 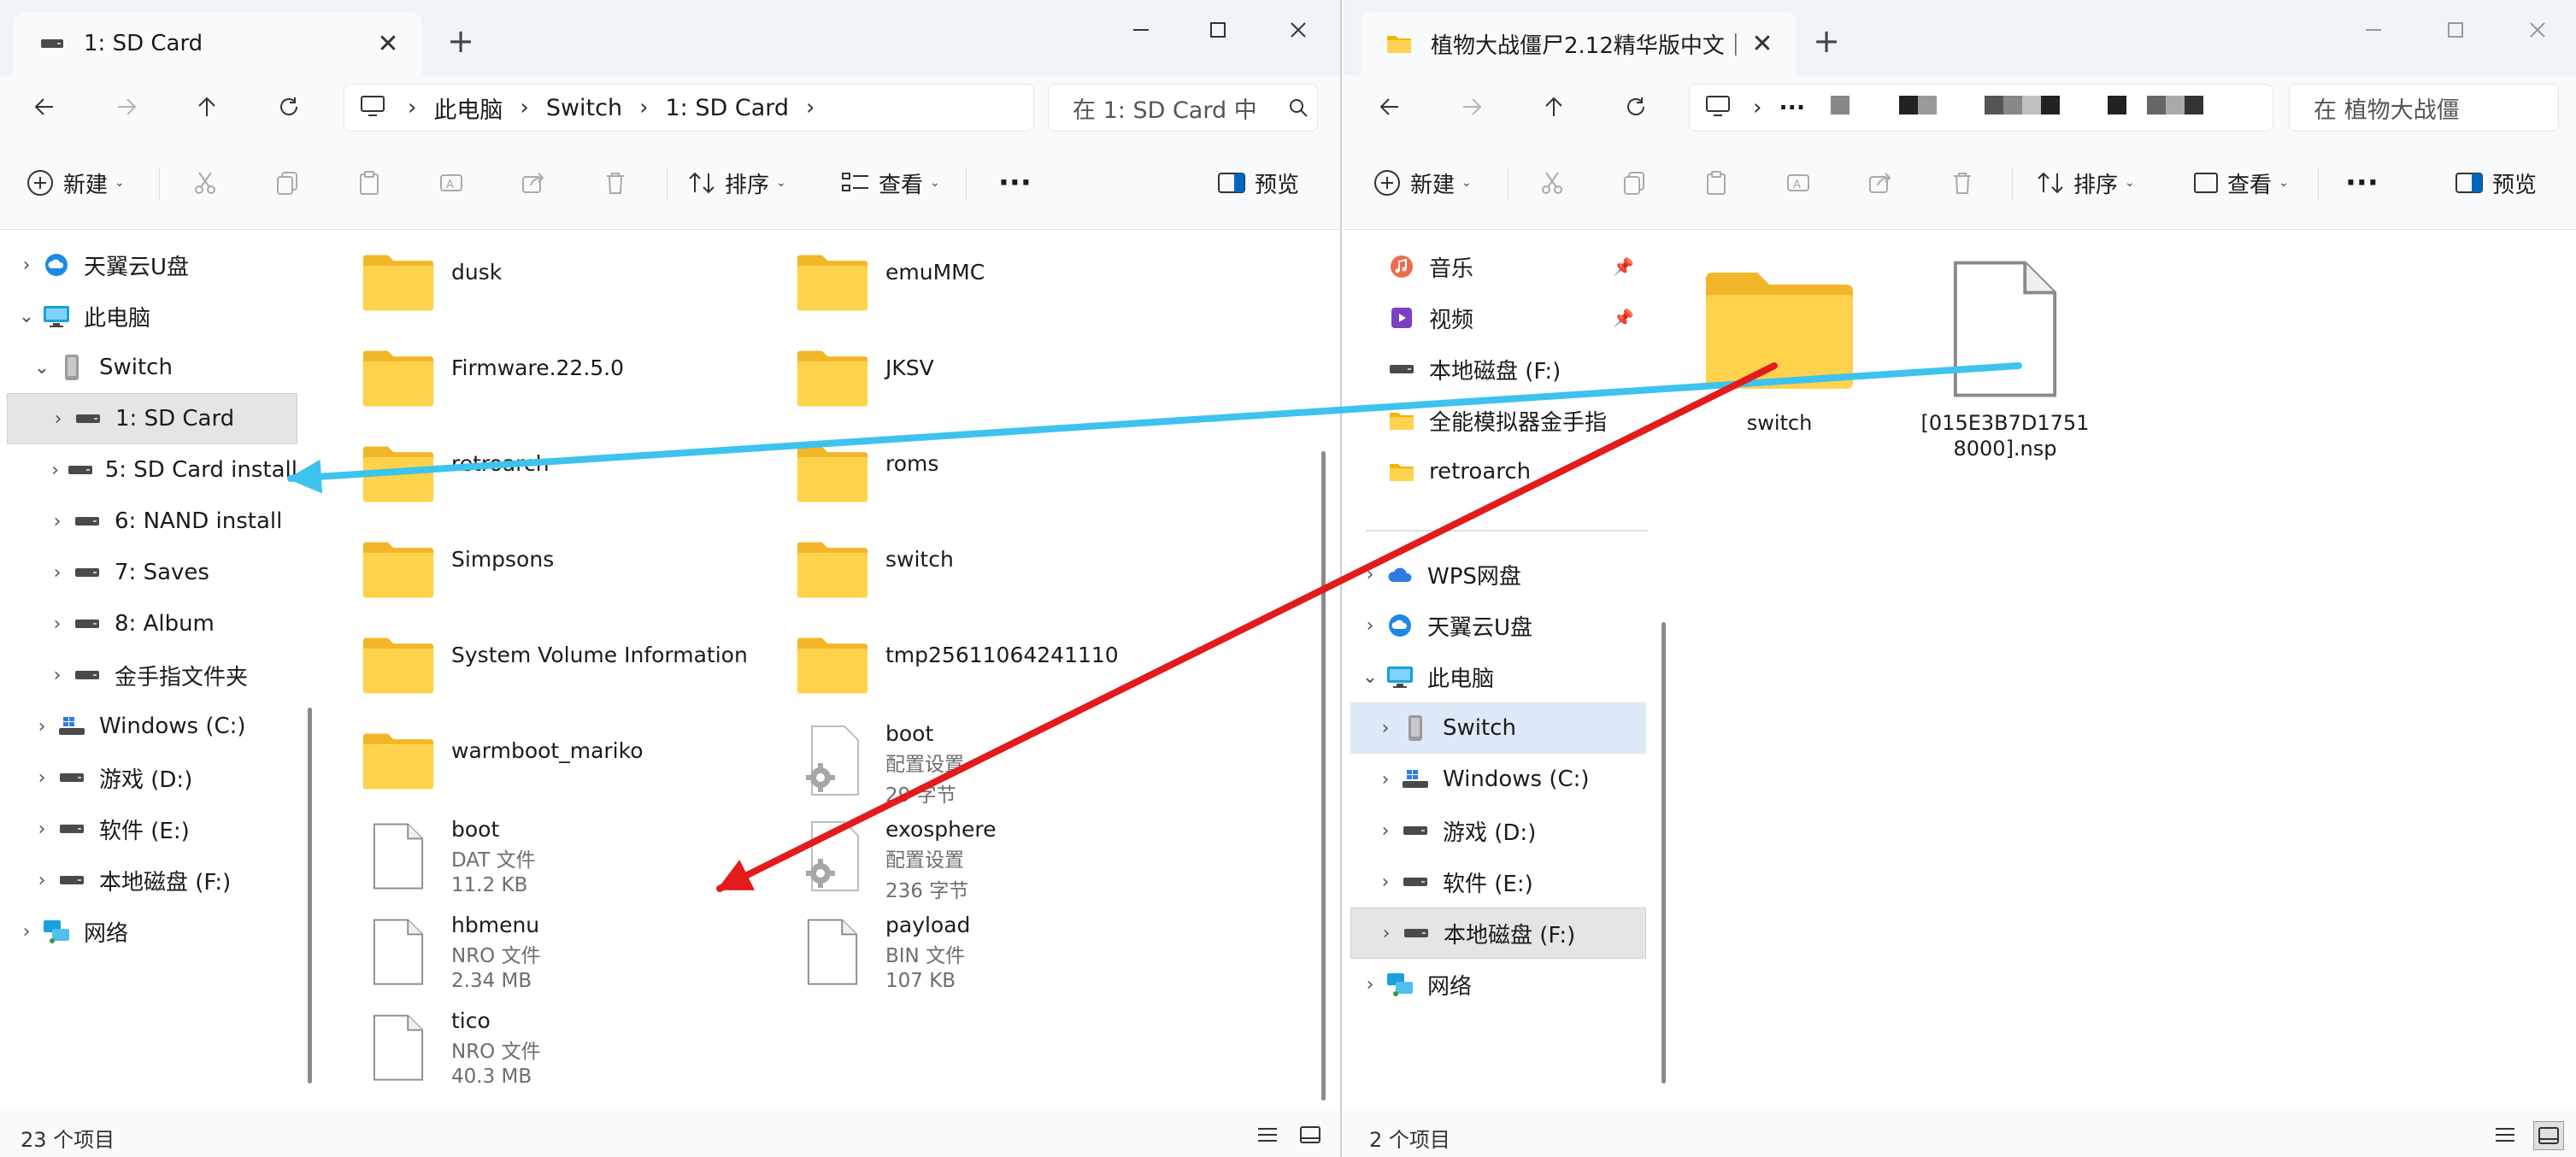 What do you see at coordinates (1183, 108) in the screenshot?
I see `search-input: 在 1: SD Card 中` at bounding box center [1183, 108].